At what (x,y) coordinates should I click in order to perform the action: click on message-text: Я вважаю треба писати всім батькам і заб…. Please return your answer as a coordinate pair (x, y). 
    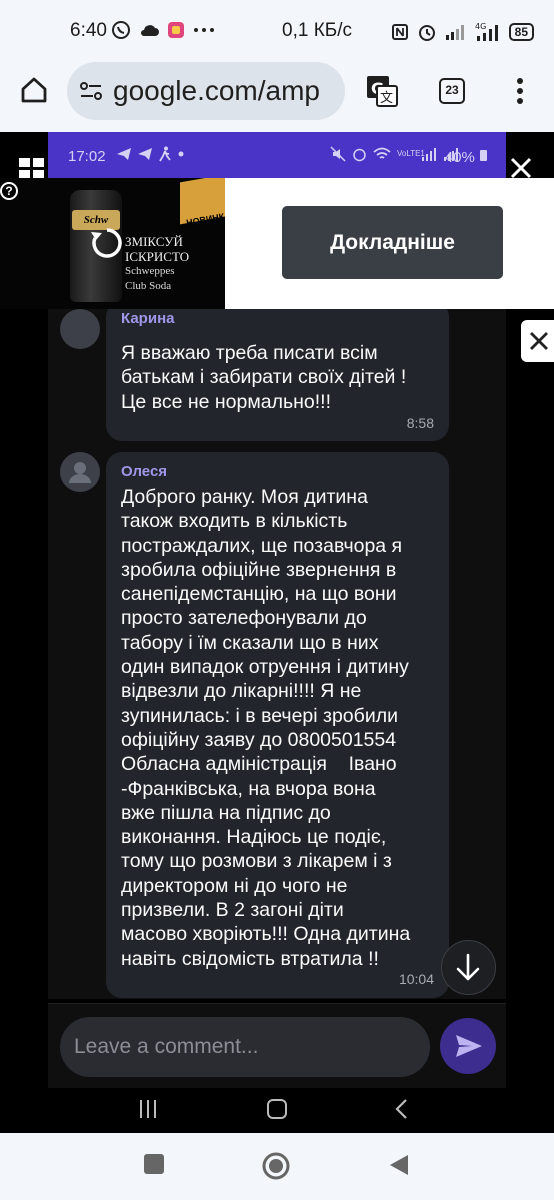
    Looking at the image, I should click on (263, 377).